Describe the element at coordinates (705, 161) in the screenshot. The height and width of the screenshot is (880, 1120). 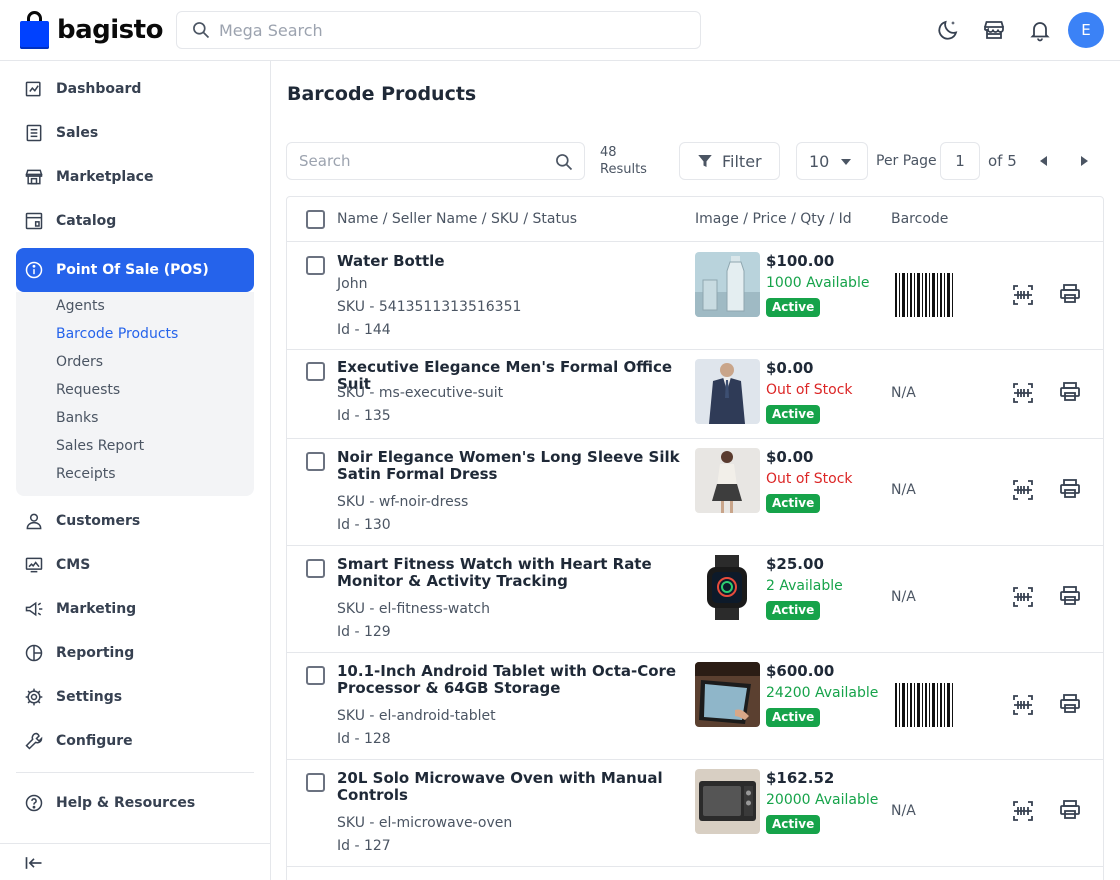
I see `filter-icon` at that location.